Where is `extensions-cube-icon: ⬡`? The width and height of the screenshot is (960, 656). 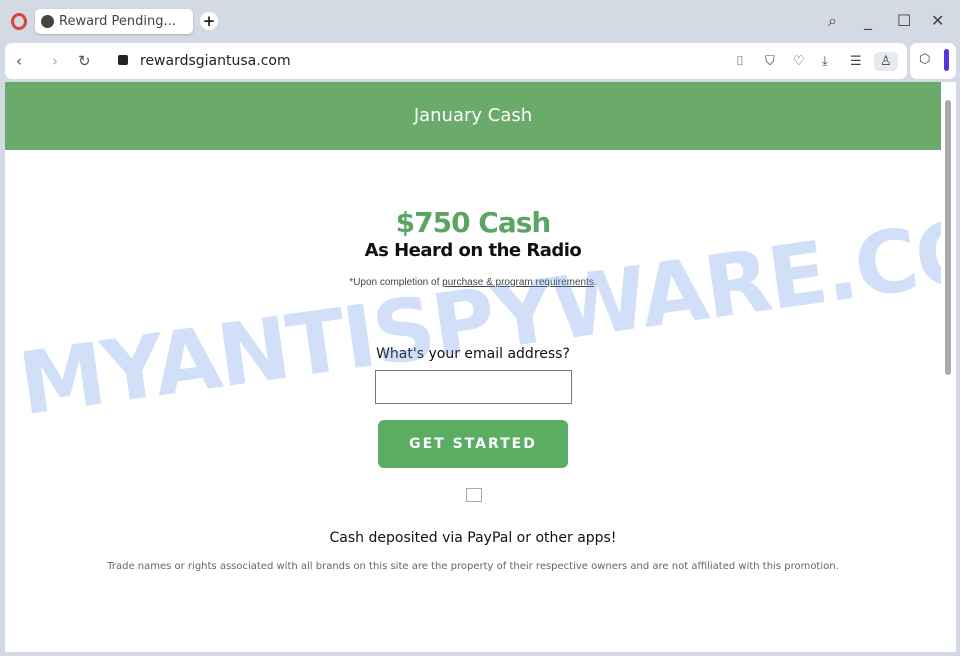
extensions-cube-icon: ⬡ is located at coordinates (924, 59).